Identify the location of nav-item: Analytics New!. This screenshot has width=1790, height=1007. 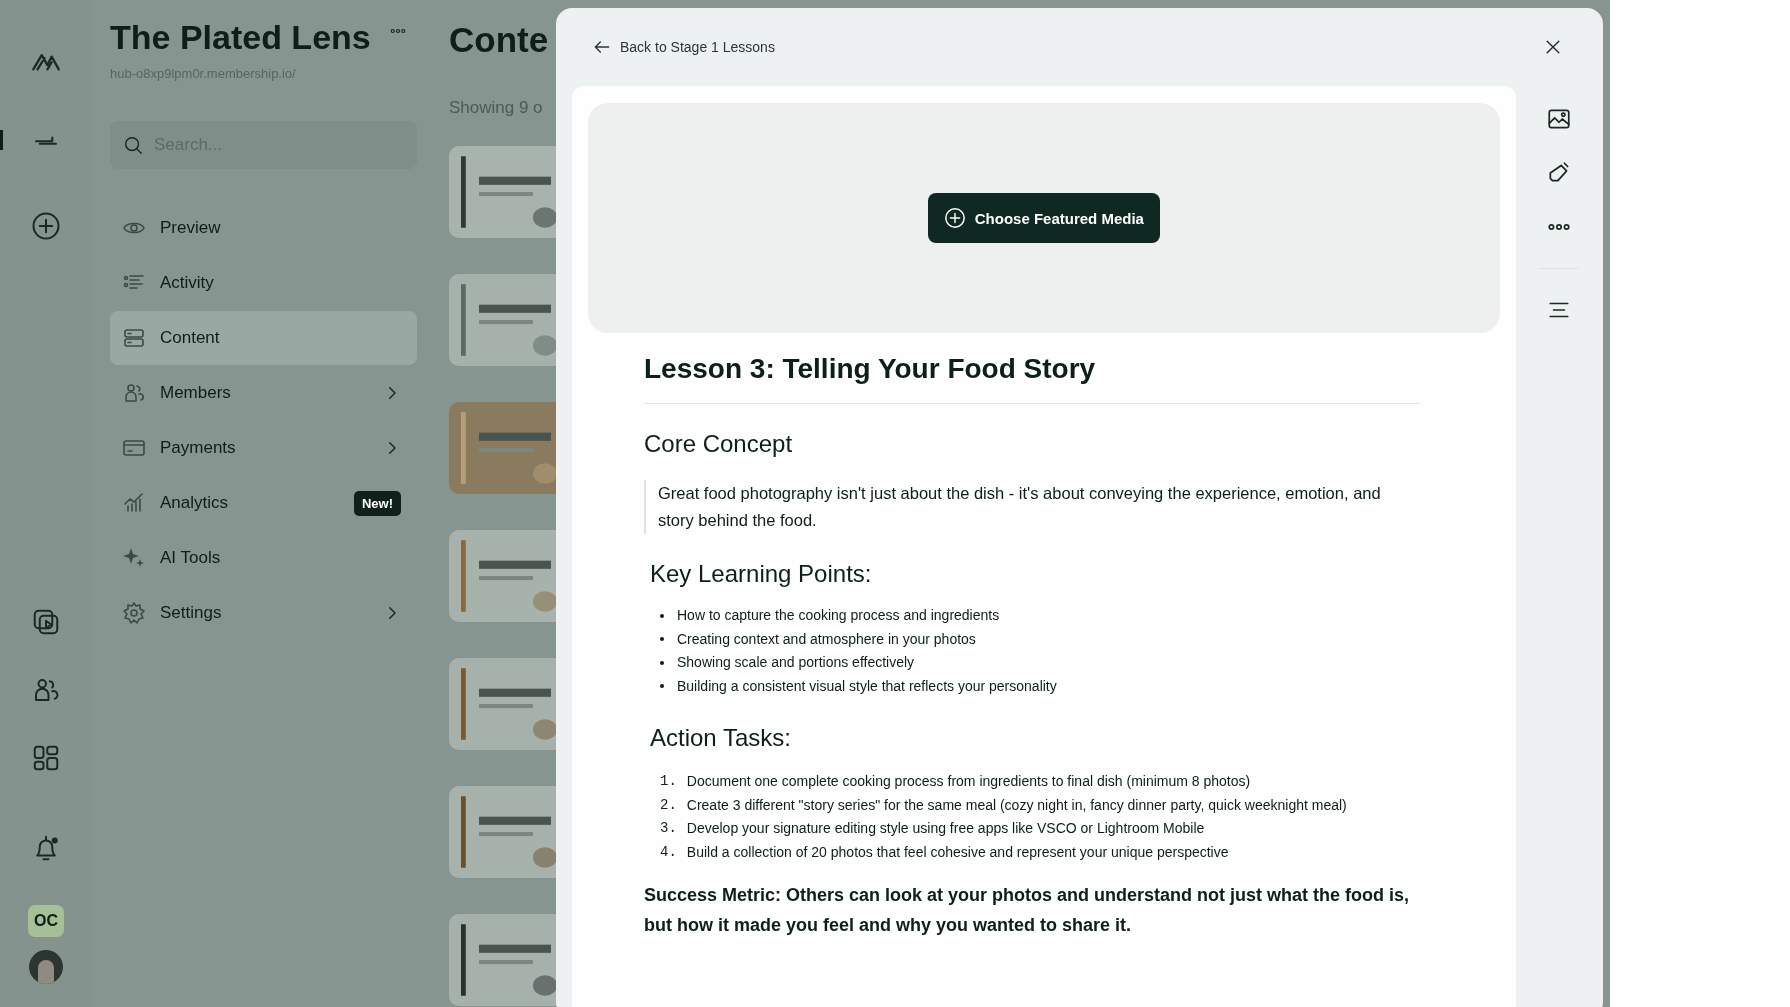
(263, 503).